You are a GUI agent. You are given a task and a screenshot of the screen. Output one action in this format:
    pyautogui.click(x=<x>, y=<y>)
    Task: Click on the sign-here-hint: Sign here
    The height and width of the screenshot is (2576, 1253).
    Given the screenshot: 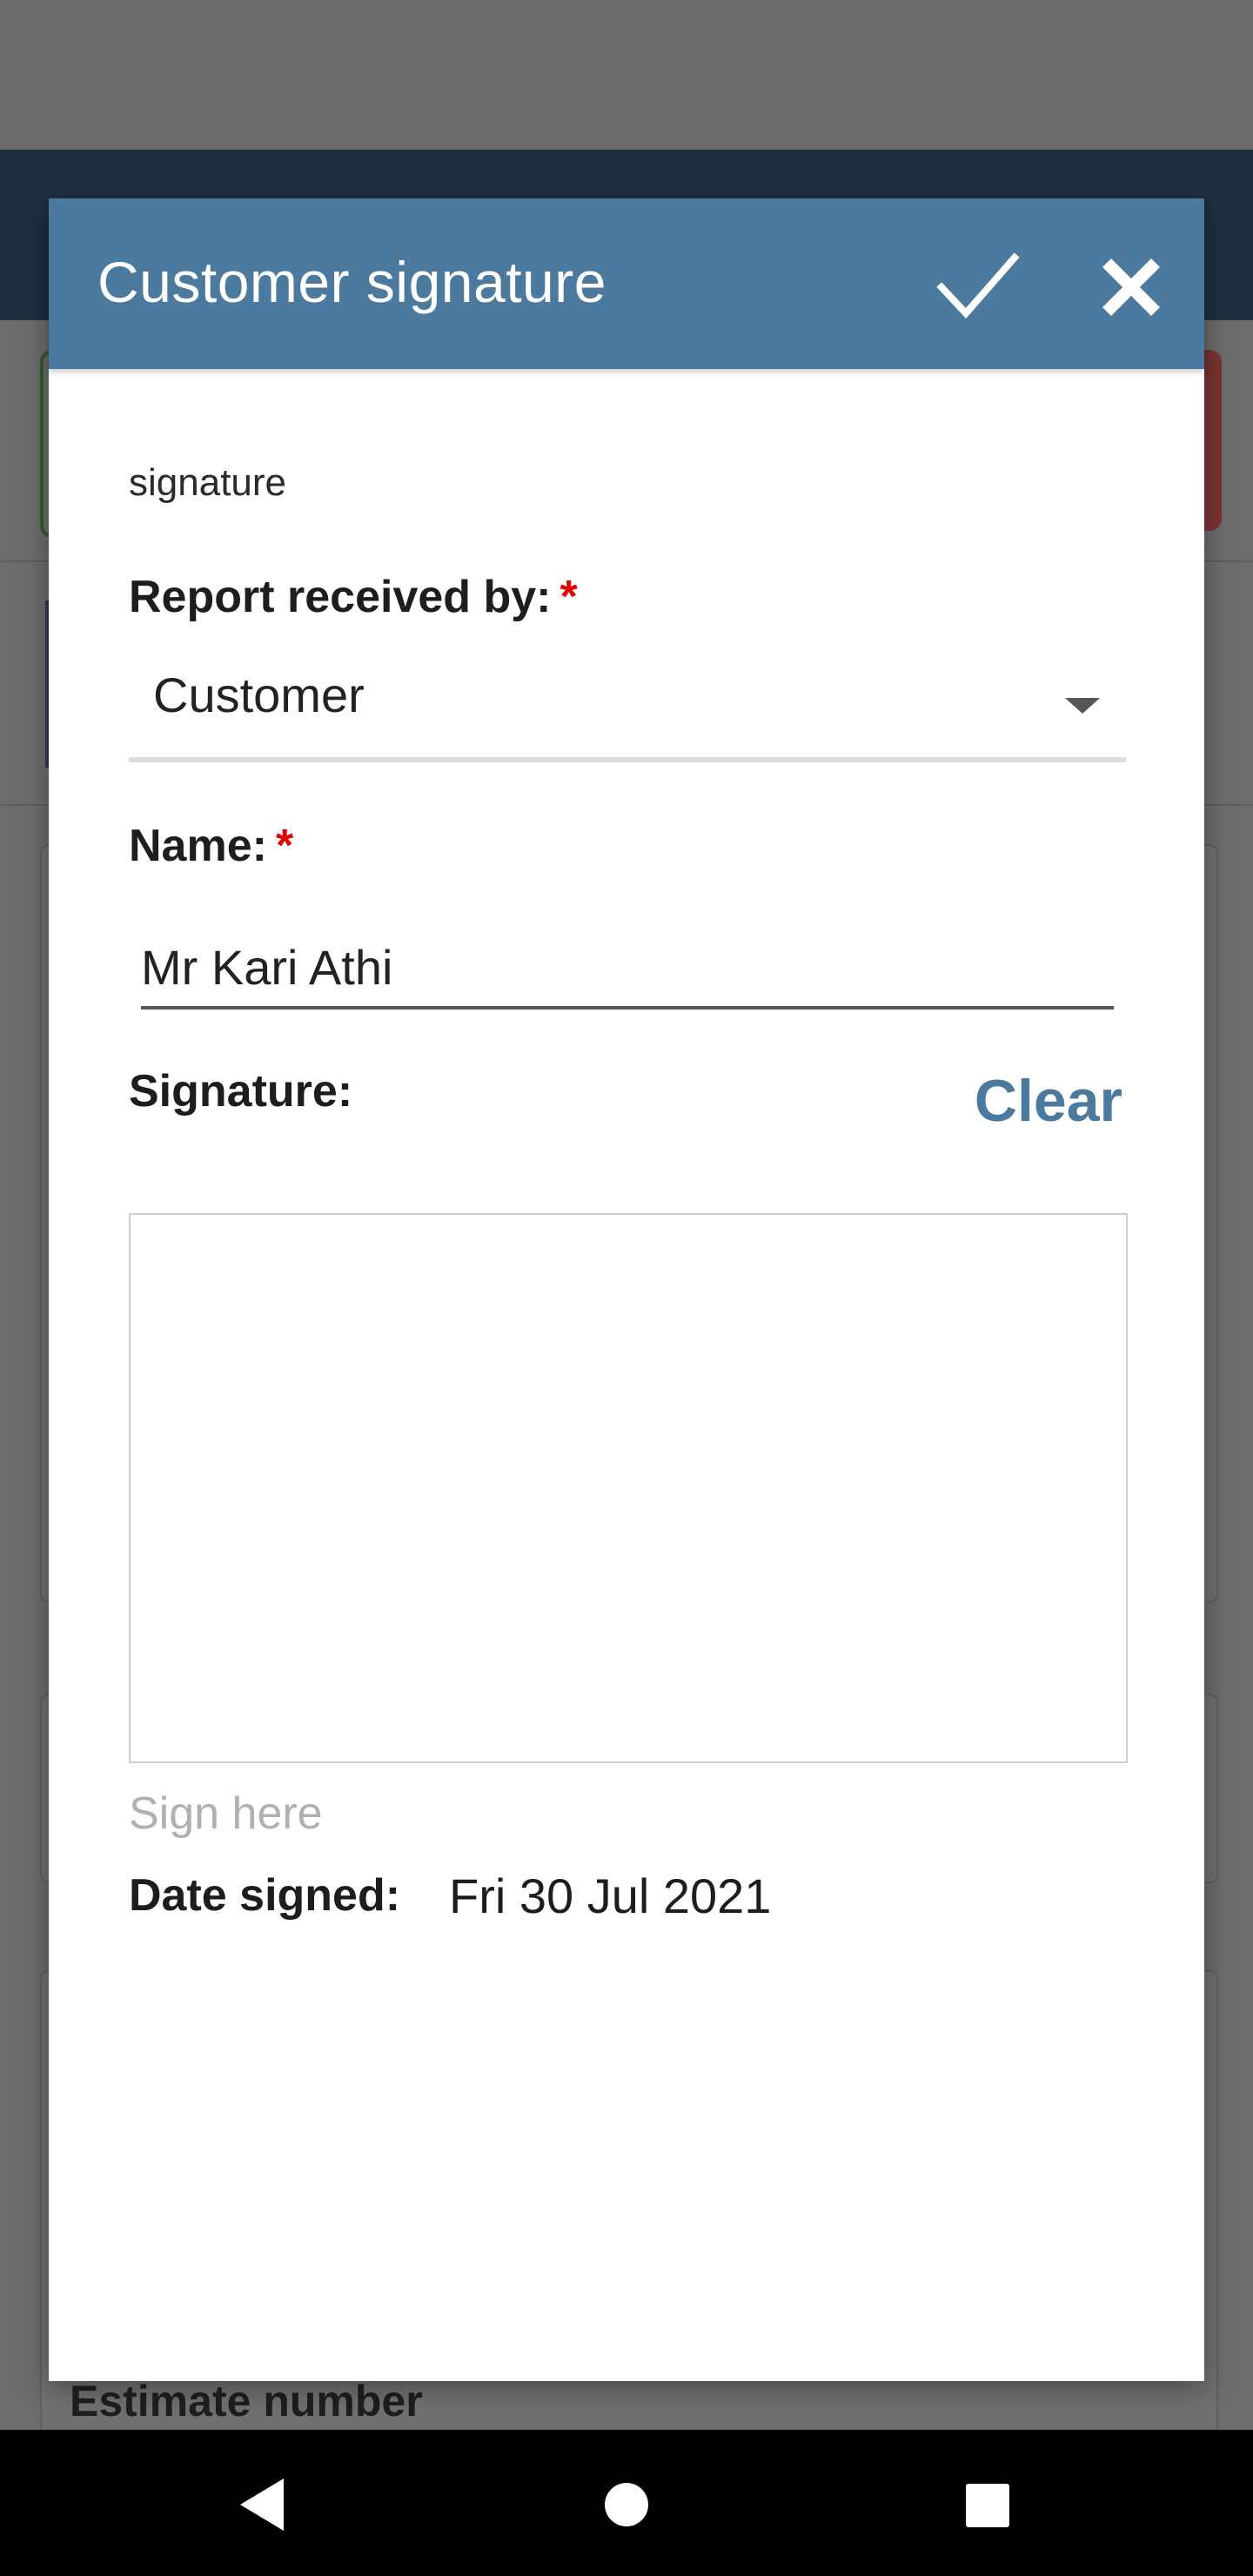 What is the action you would take?
    pyautogui.click(x=226, y=1813)
    